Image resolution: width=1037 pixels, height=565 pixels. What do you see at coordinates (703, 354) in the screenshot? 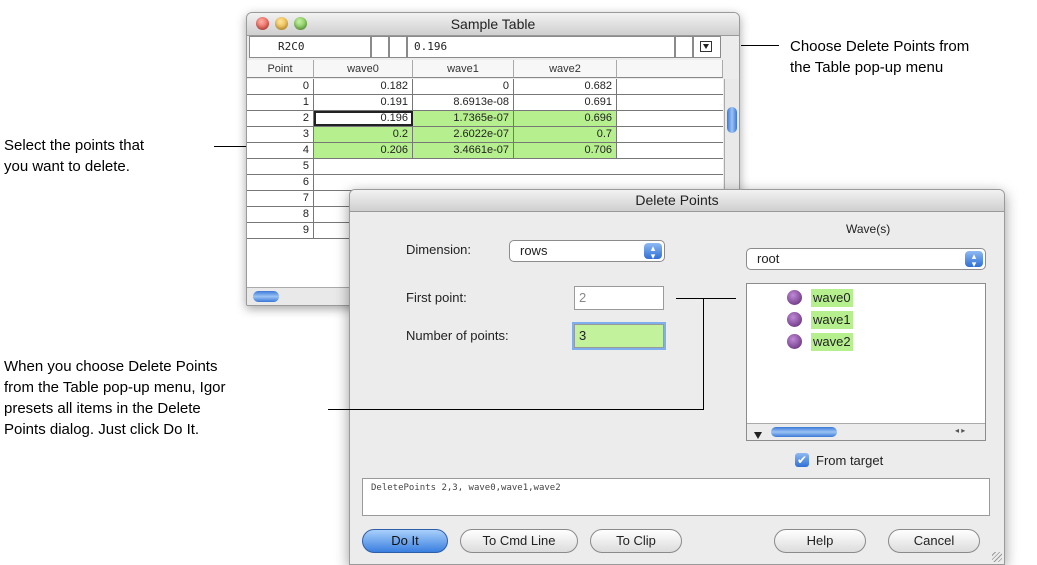
I see `leader-line-dialog-v` at bounding box center [703, 354].